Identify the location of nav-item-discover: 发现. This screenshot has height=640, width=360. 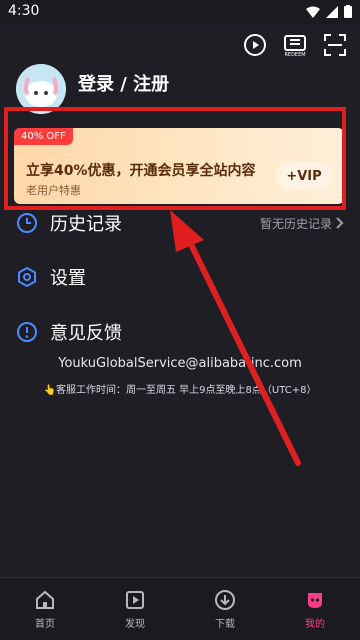
(135, 609).